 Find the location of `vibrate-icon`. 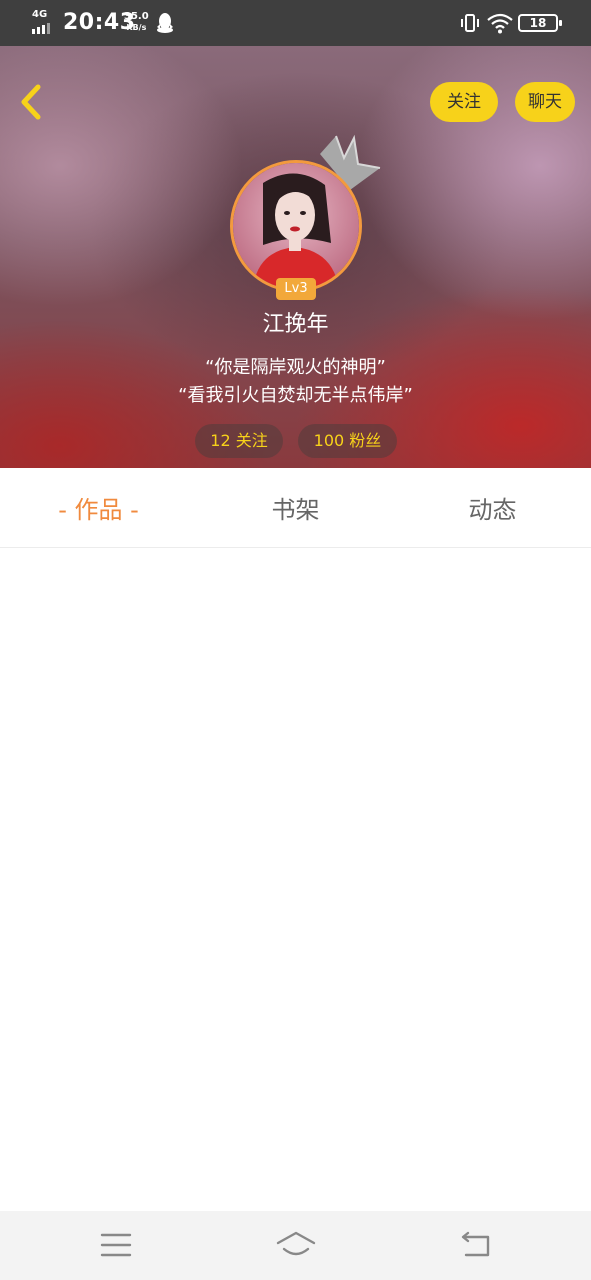

vibrate-icon is located at coordinates (470, 23).